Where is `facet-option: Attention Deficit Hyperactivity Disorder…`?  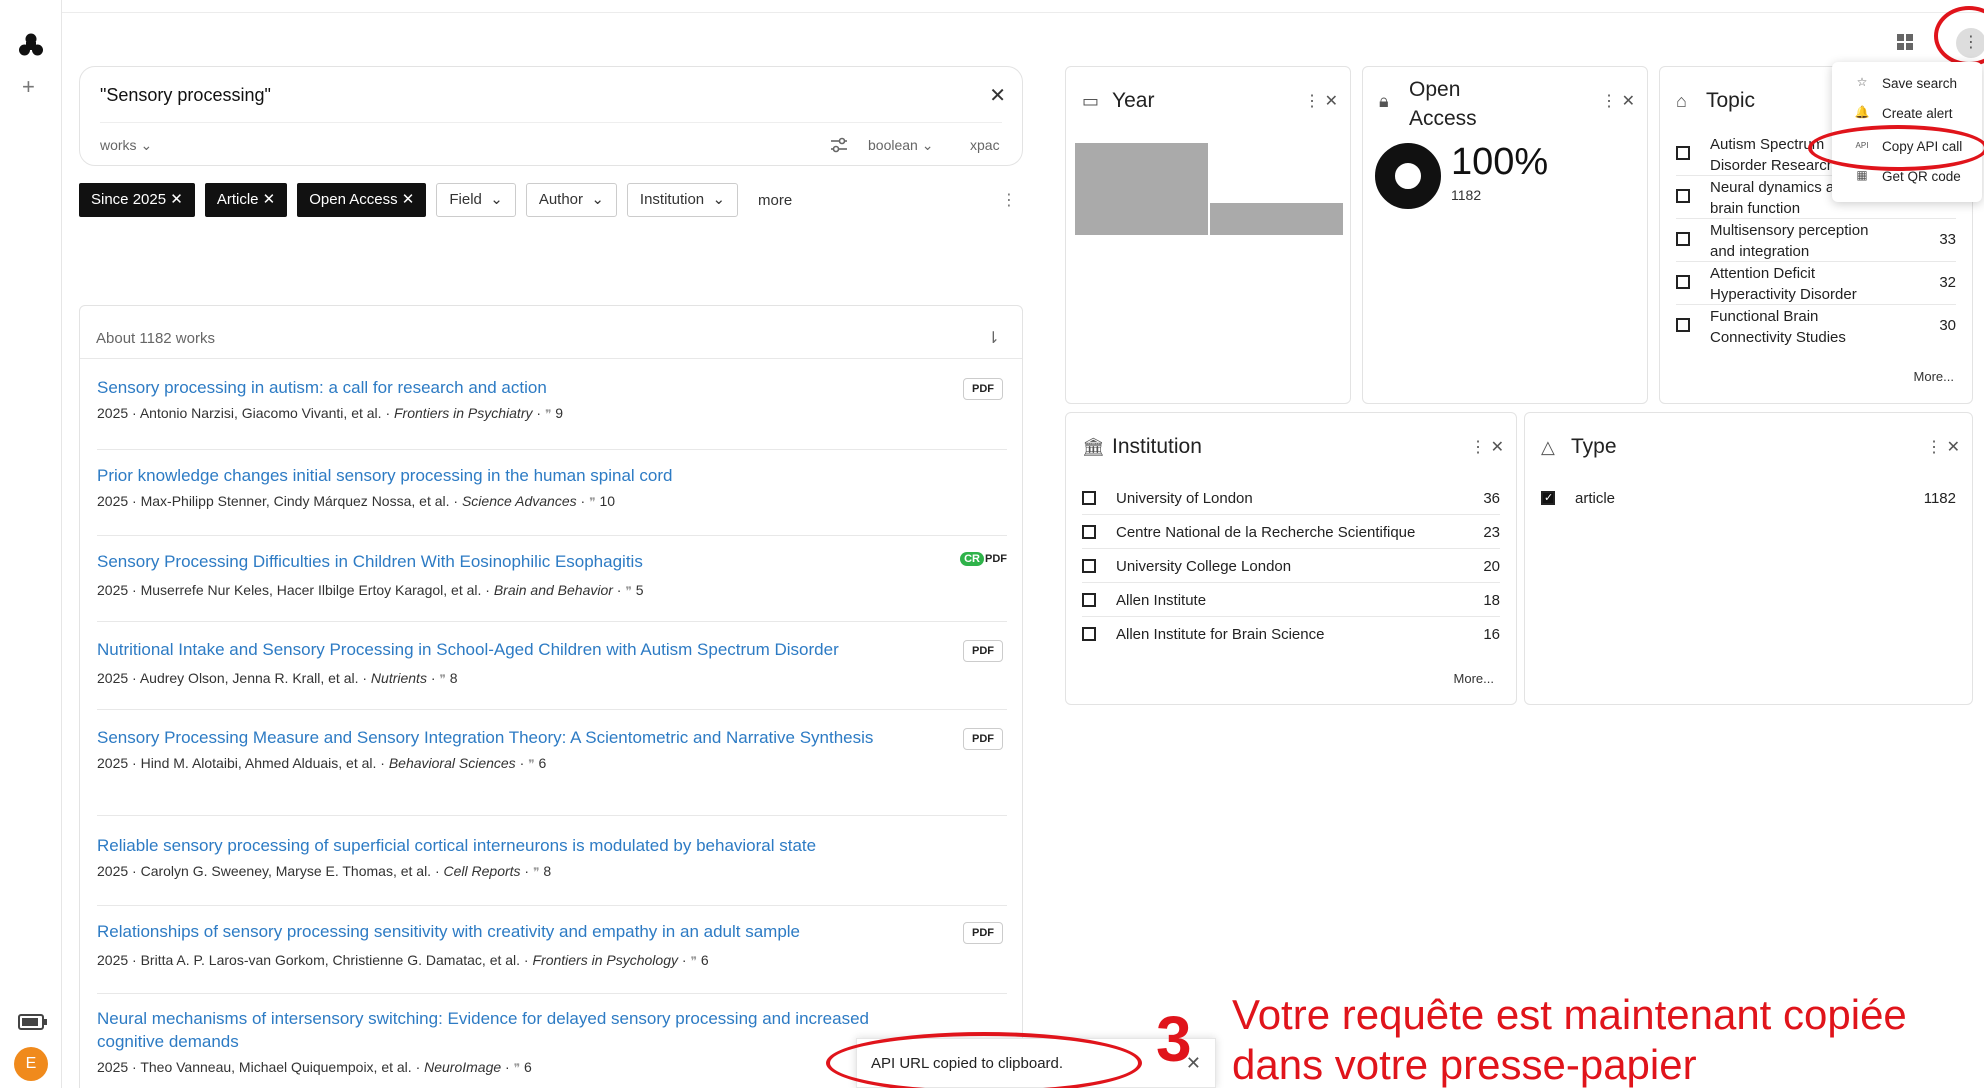
facet-option: Attention Deficit Hyperactivity Disorder… is located at coordinates (1816, 283).